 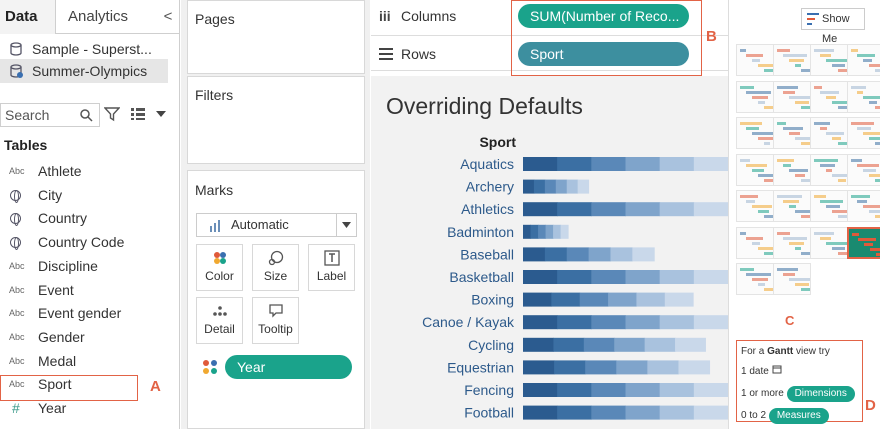 I want to click on field-item: City, so click(x=90, y=196).